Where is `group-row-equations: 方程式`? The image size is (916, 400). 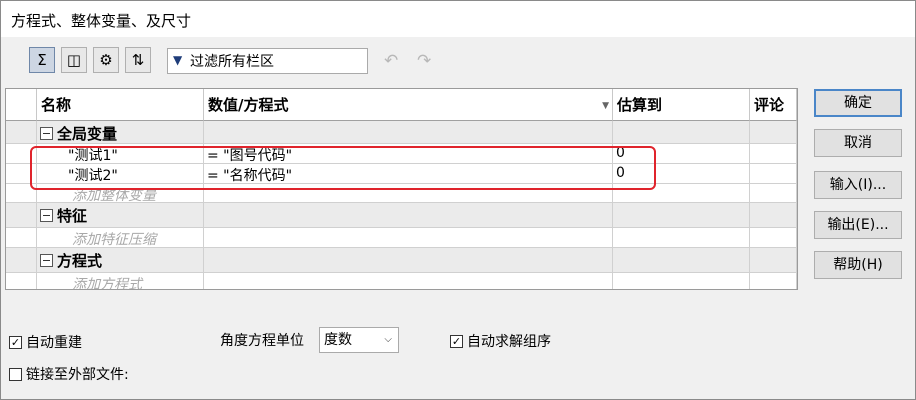 group-row-equations: 方程式 is located at coordinates (401, 260).